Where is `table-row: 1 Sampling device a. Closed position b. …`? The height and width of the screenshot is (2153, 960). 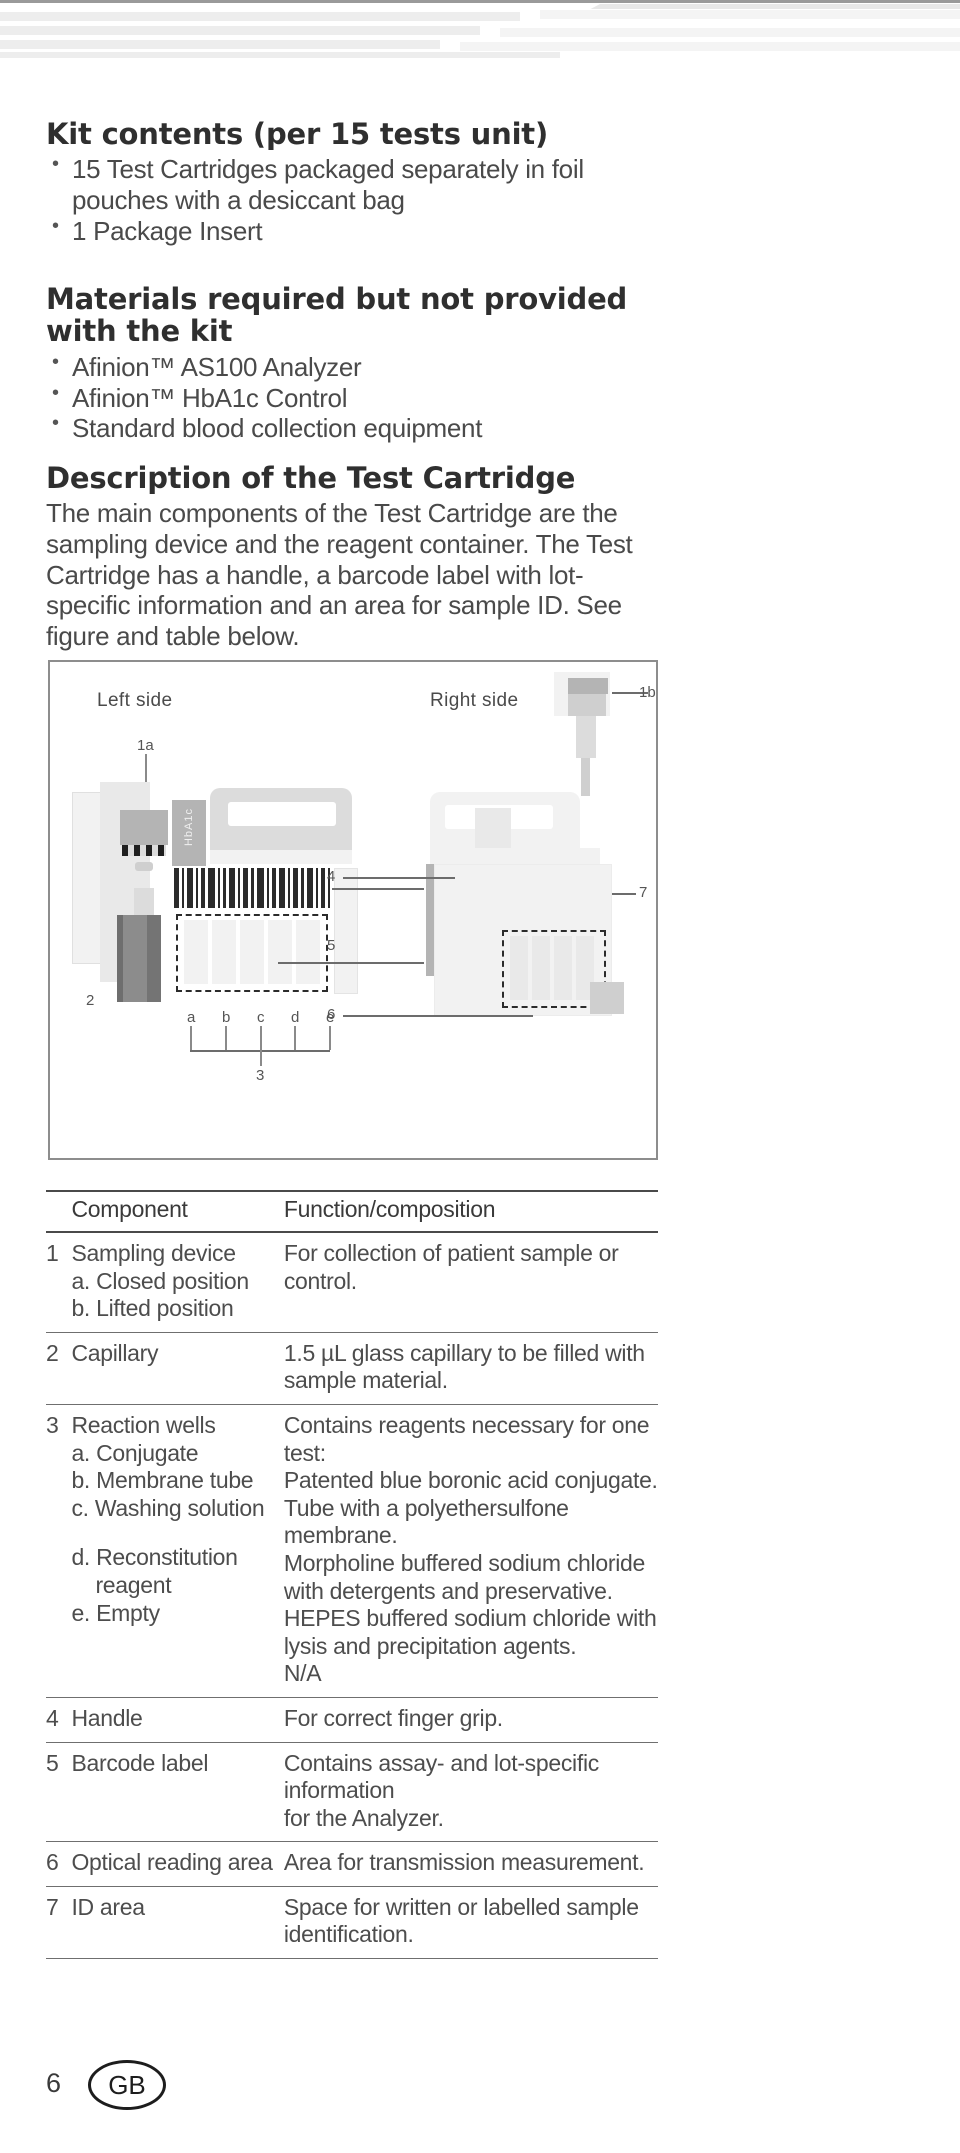
table-row: 1 Sampling device a. Closed position b. … is located at coordinates (352, 1282).